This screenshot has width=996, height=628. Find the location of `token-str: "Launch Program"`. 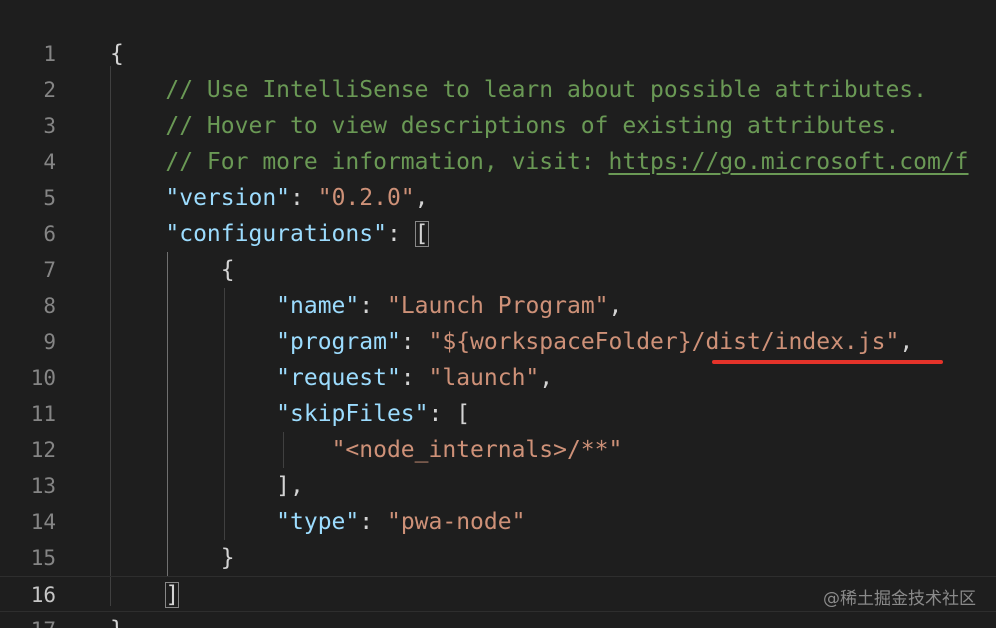

token-str: "Launch Program" is located at coordinates (497, 306).